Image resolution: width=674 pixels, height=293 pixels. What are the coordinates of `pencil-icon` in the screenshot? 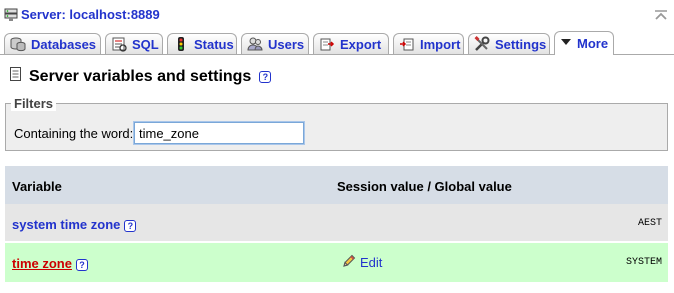 It's located at (349, 262).